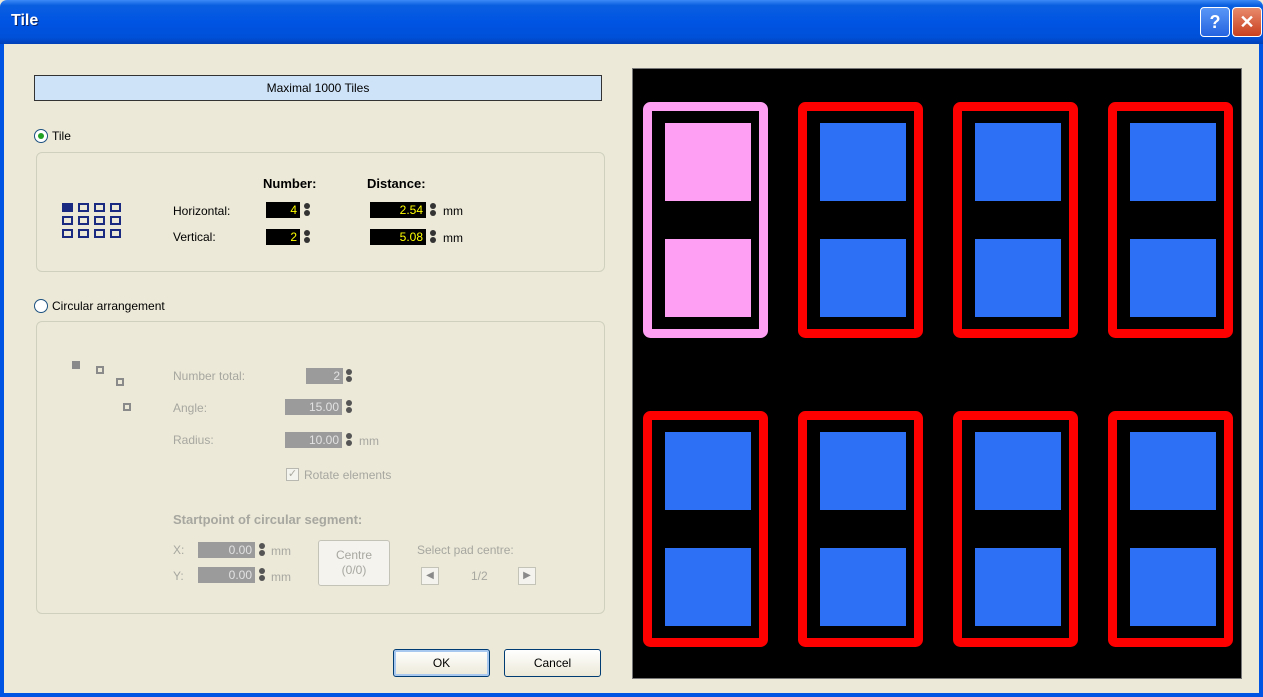 The image size is (1263, 697). Describe the element at coordinates (369, 441) in the screenshot. I see `radius-unit: mm` at that location.